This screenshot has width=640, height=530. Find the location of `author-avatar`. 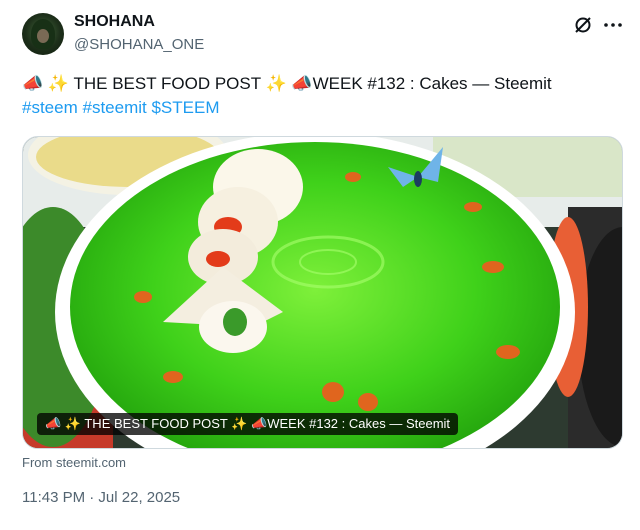

author-avatar is located at coordinates (43, 34).